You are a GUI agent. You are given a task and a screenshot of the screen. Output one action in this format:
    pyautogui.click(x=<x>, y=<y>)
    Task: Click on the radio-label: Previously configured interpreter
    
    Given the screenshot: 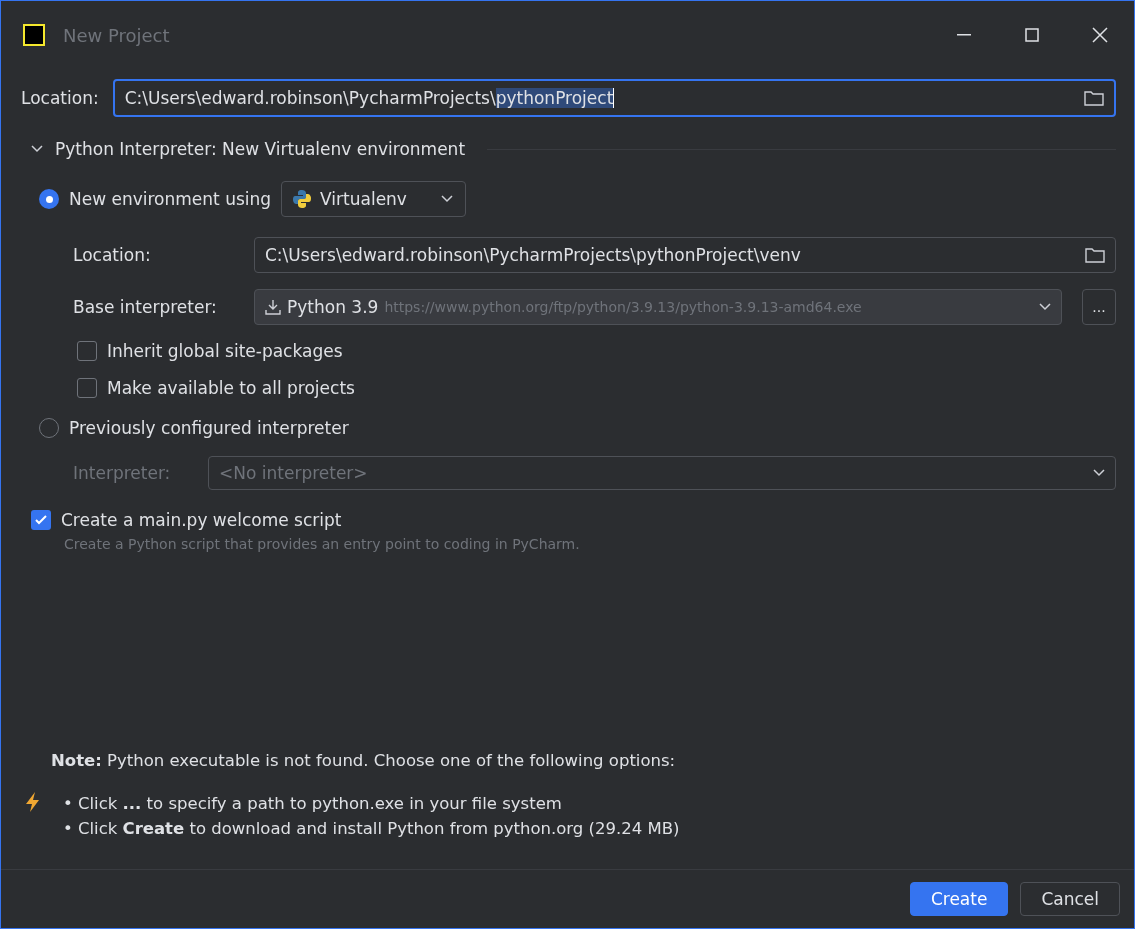 What is the action you would take?
    pyautogui.click(x=209, y=428)
    